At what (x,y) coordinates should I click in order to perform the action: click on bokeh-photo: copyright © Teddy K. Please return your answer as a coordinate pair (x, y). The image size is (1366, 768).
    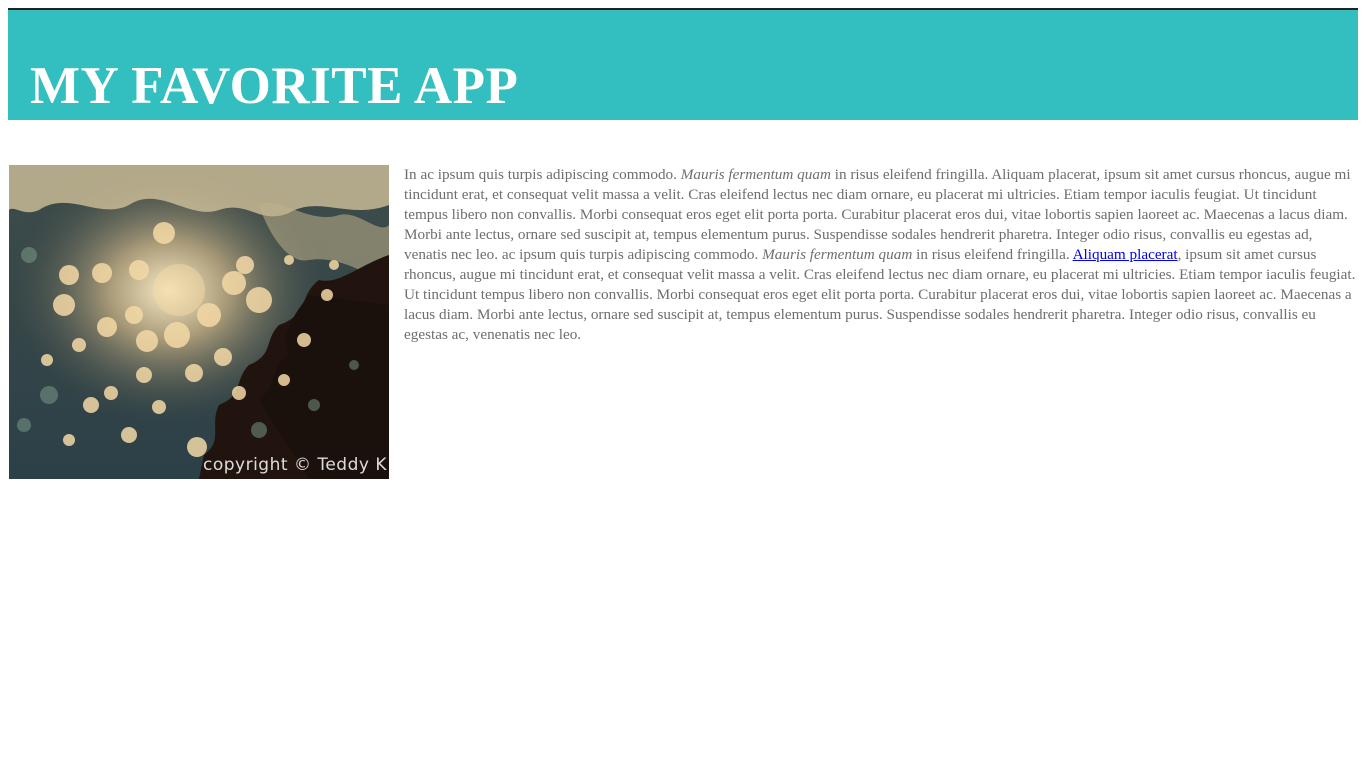
    Looking at the image, I should click on (199, 322).